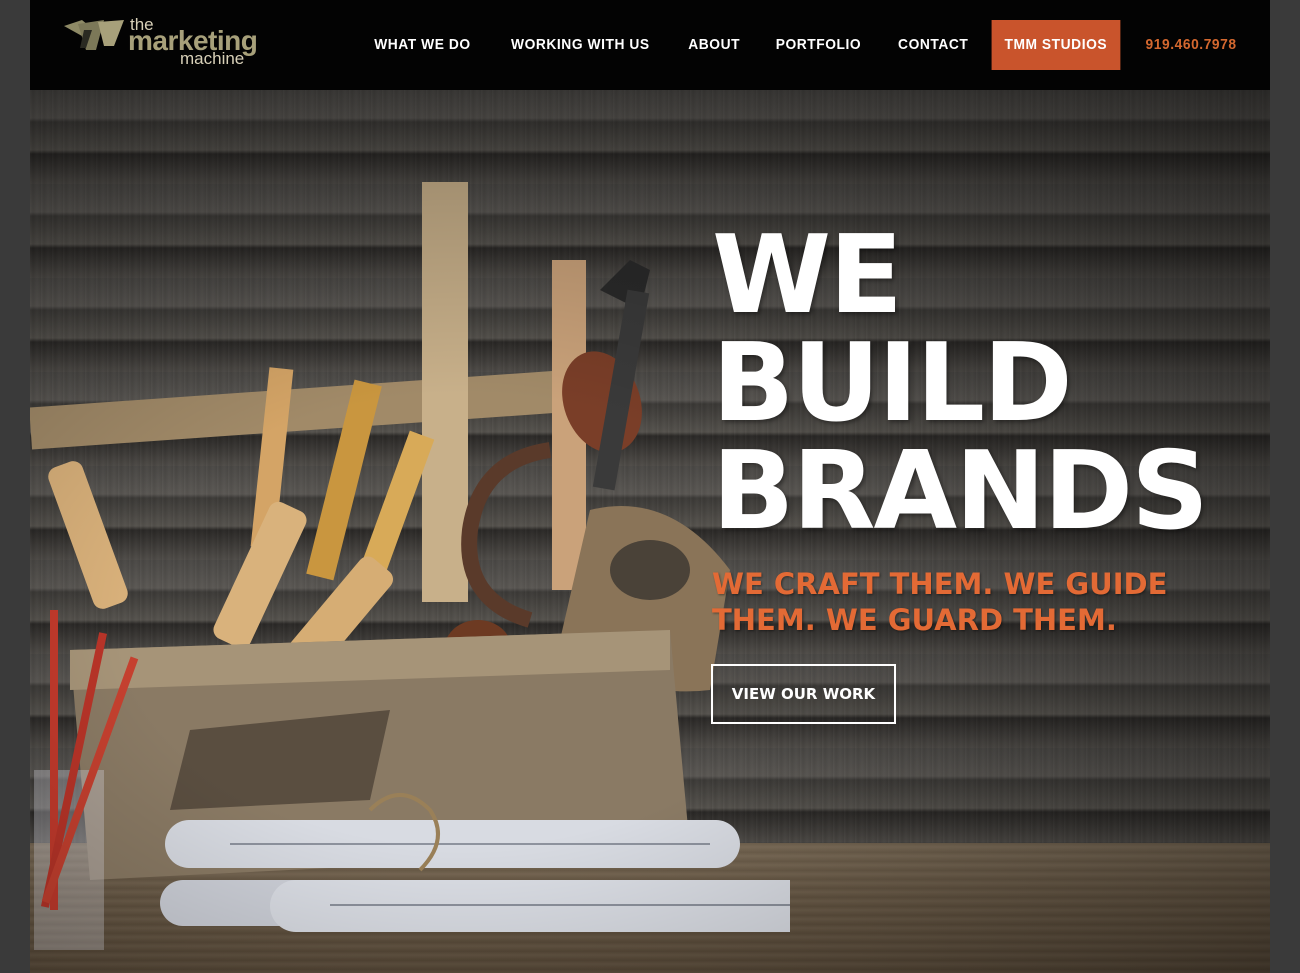  Describe the element at coordinates (807, 275) in the screenshot. I see `headline-line-1: WE` at that location.